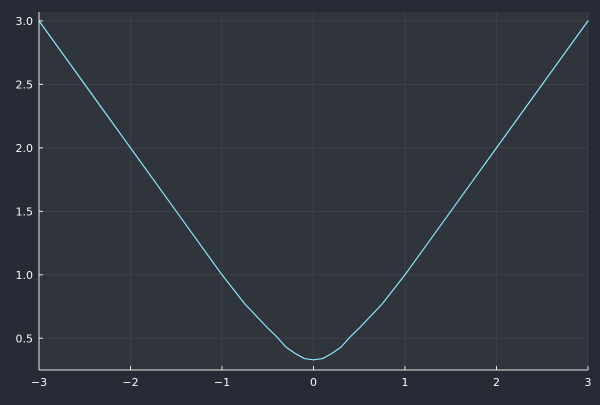  I want to click on x-tick-label: −2, so click(130, 382).